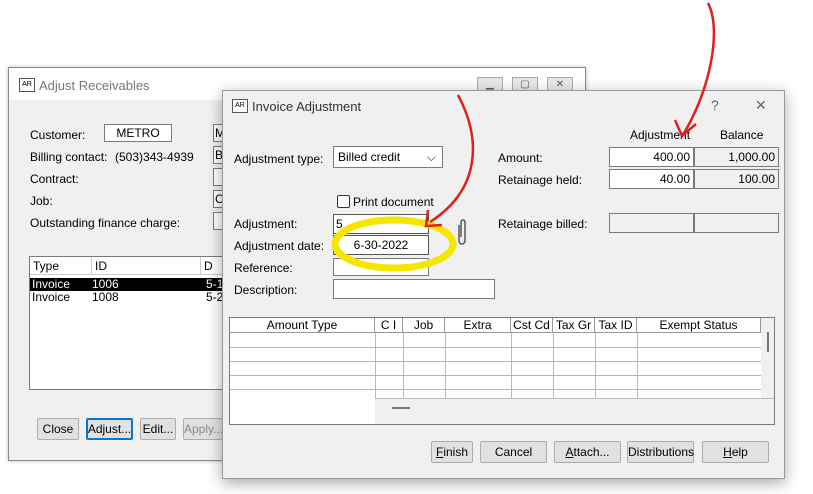 This screenshot has width=813, height=494. What do you see at coordinates (452, 159) in the screenshot?
I see `arrow-to-adjustment` at bounding box center [452, 159].